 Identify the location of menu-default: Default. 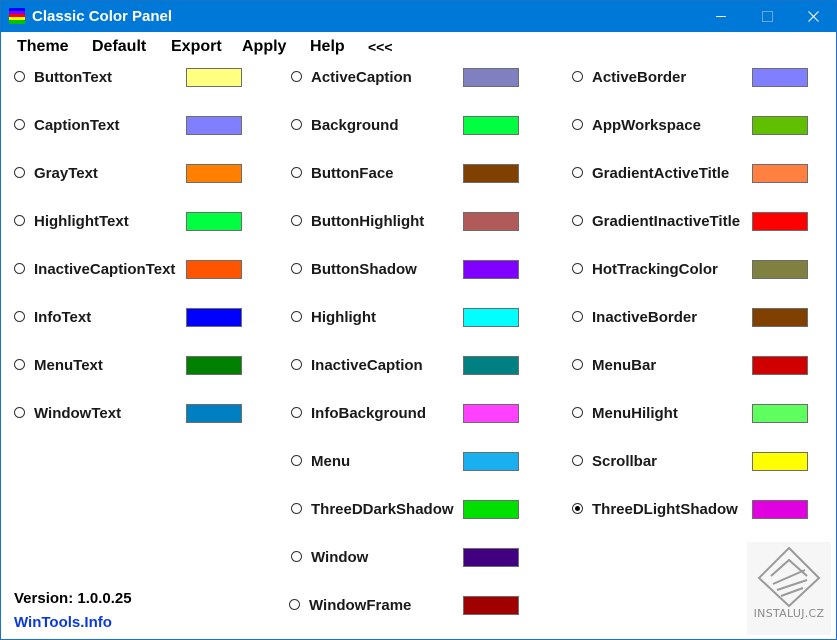
(119, 47).